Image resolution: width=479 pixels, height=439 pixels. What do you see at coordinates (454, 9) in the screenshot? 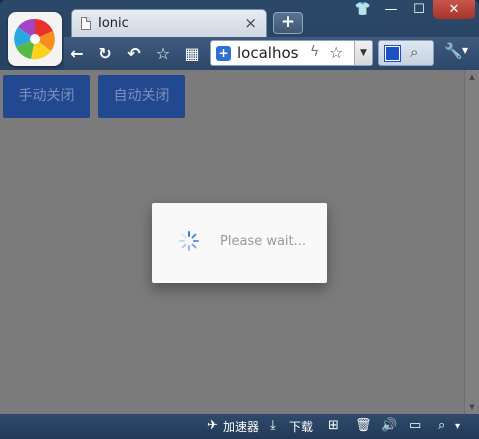
I see `close-window-button: ✕` at bounding box center [454, 9].